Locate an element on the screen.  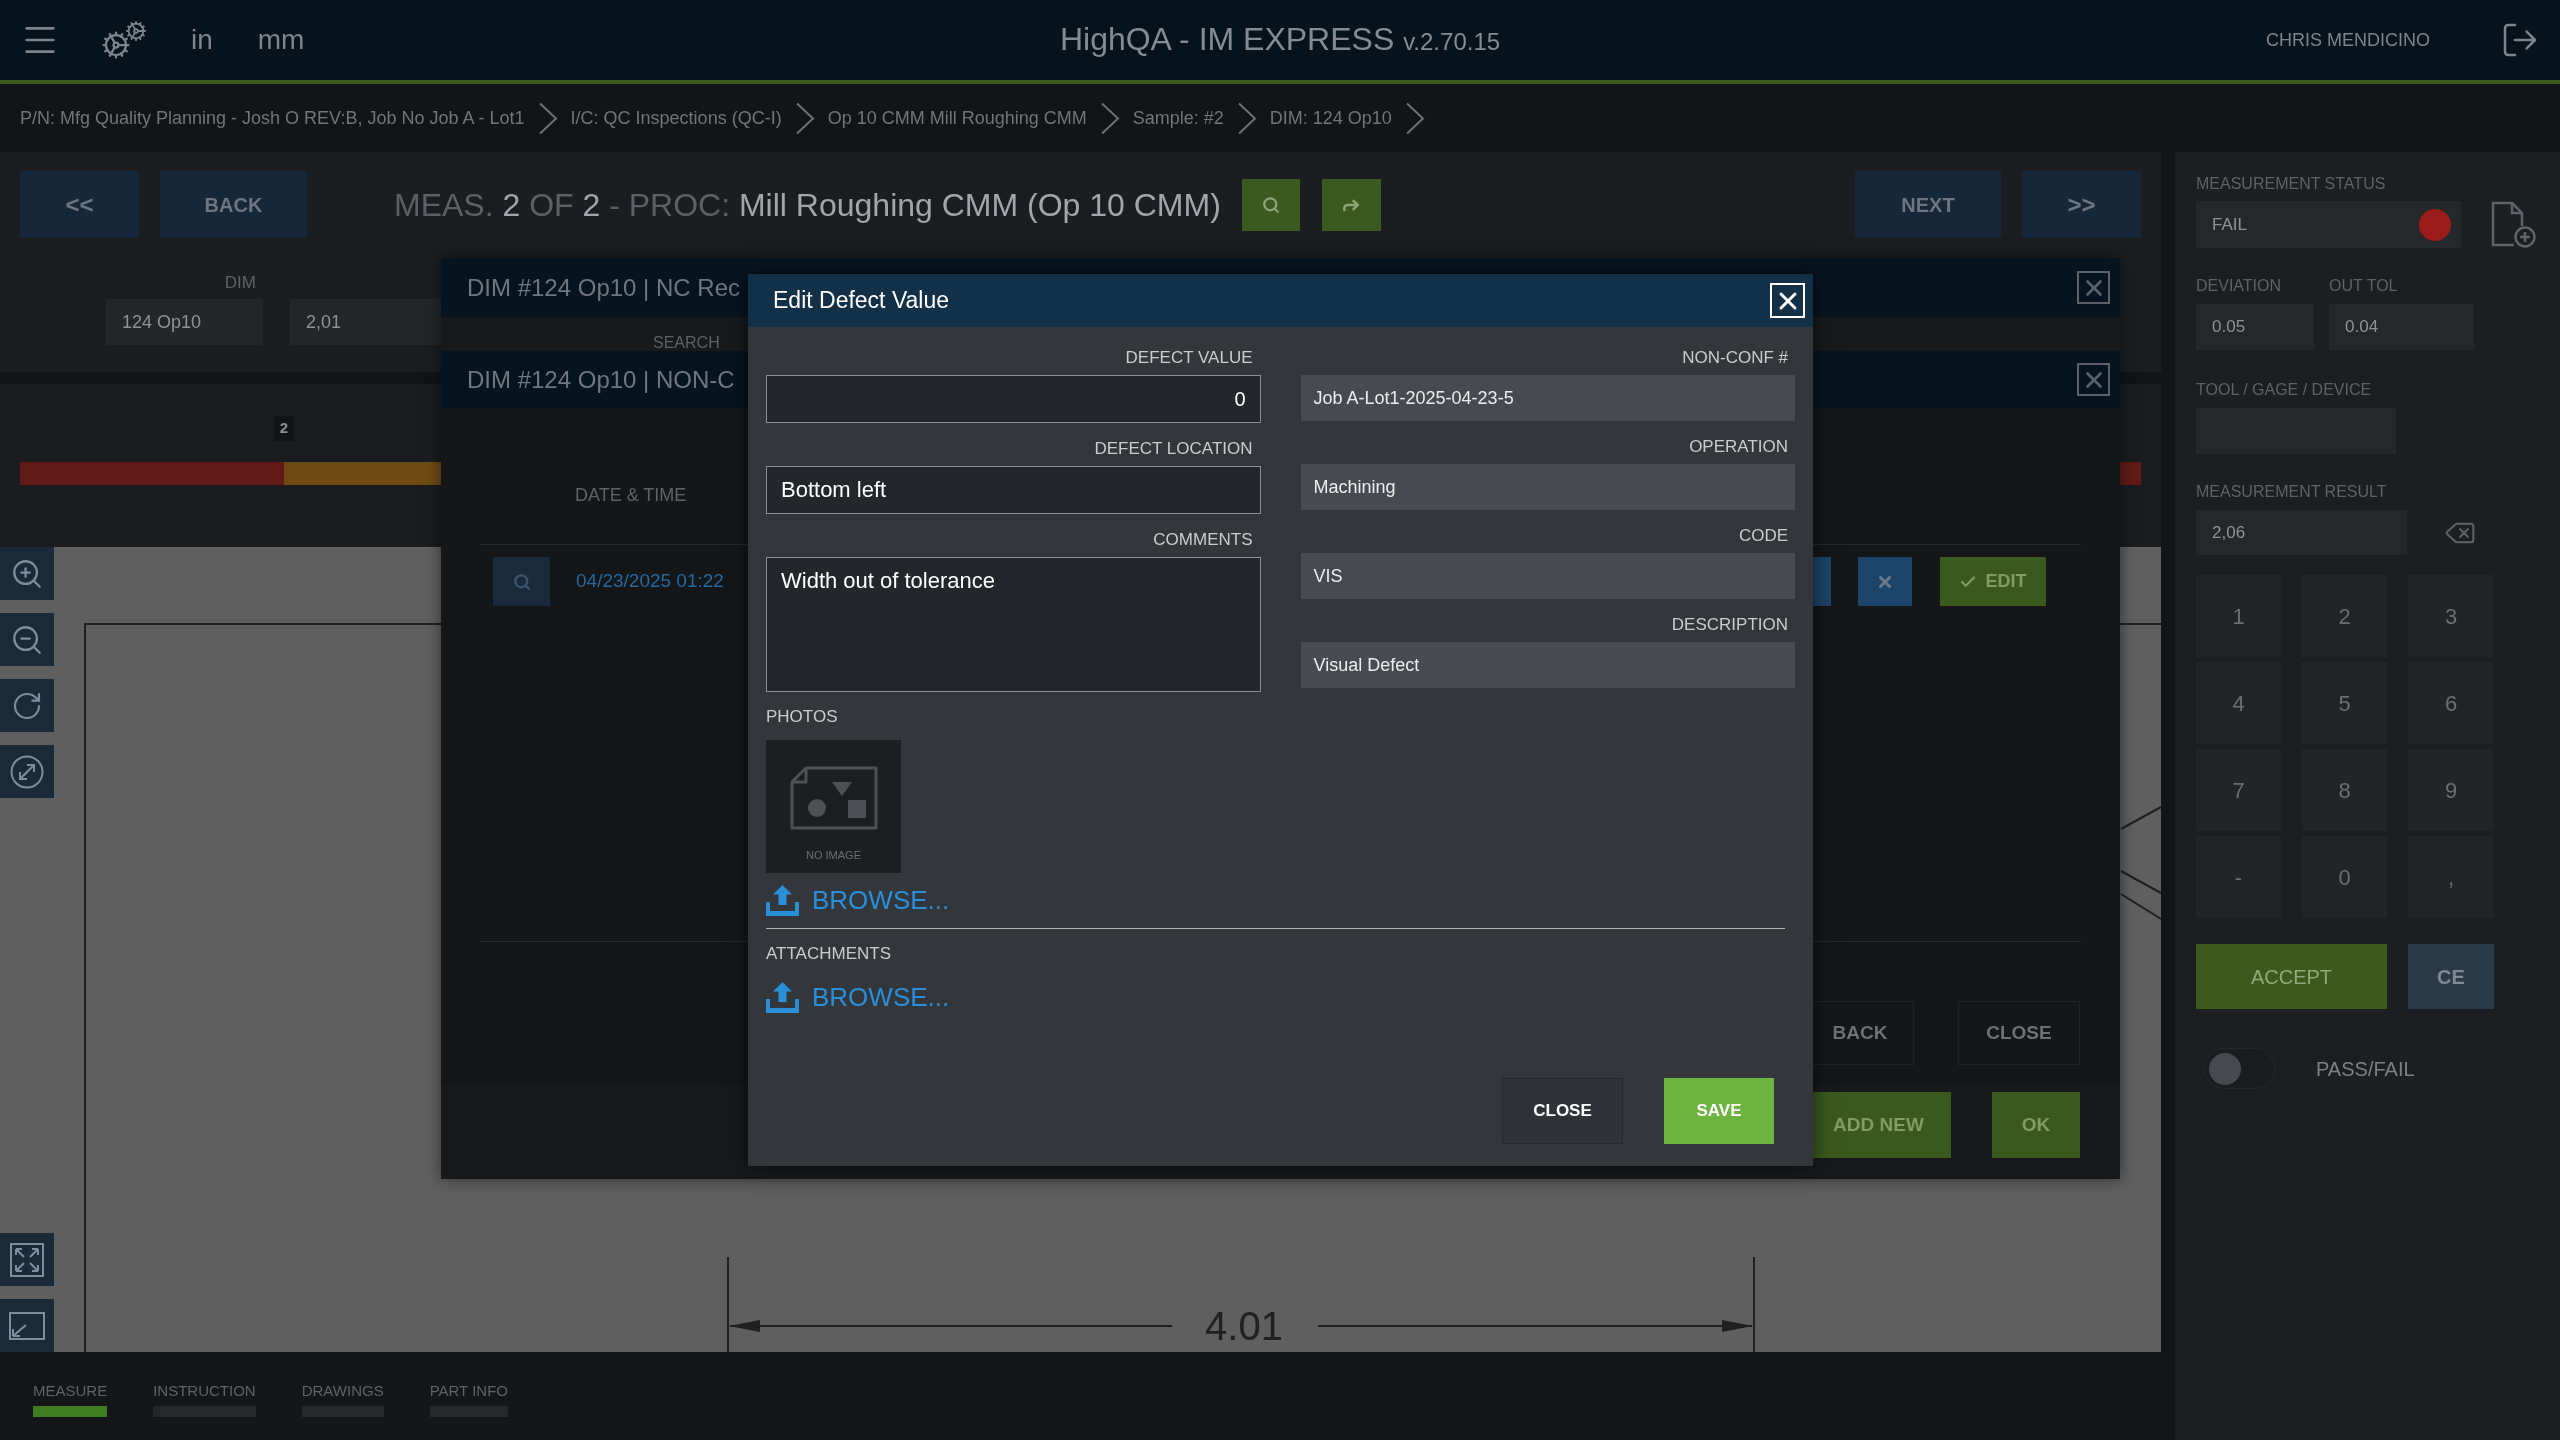
column-header: DATE & TIME is located at coordinates (631, 495).